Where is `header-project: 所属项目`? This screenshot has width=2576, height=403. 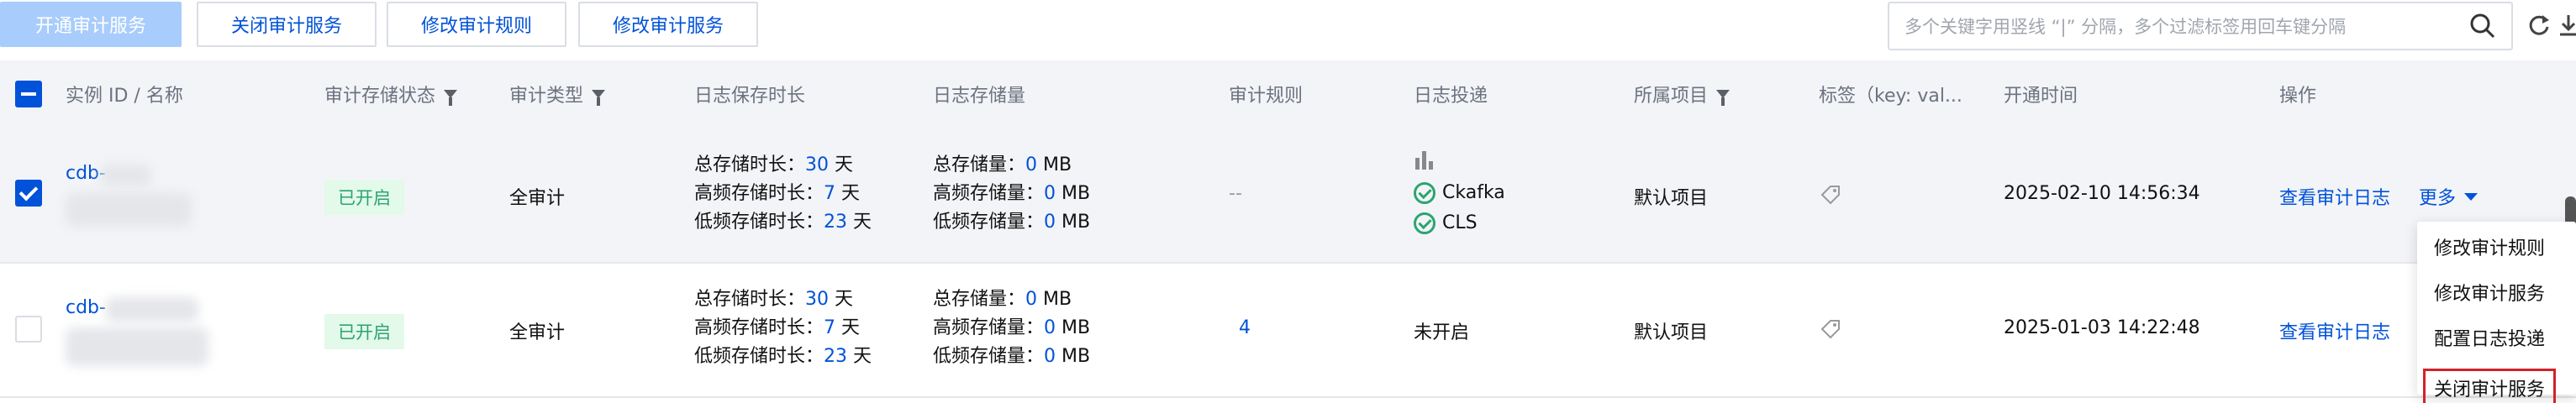 header-project: 所属项目 is located at coordinates (1682, 94).